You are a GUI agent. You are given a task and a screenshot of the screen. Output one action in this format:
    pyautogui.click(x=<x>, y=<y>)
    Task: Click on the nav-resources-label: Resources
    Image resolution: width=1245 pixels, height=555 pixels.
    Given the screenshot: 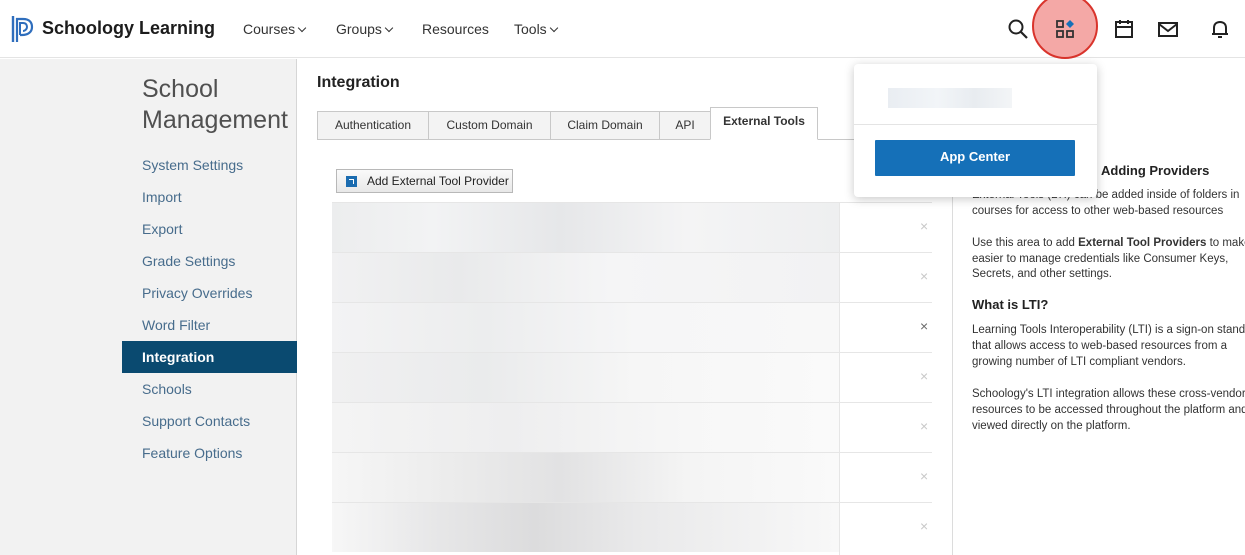 What is the action you would take?
    pyautogui.click(x=455, y=29)
    